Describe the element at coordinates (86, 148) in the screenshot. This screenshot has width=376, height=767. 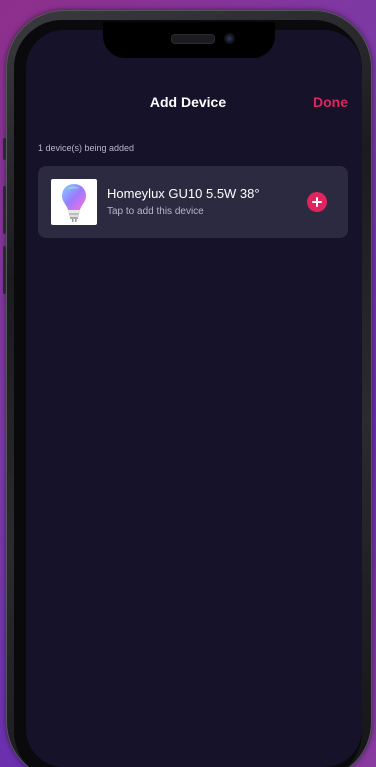
I see `adding-status-text: 1 device(s) being added` at that location.